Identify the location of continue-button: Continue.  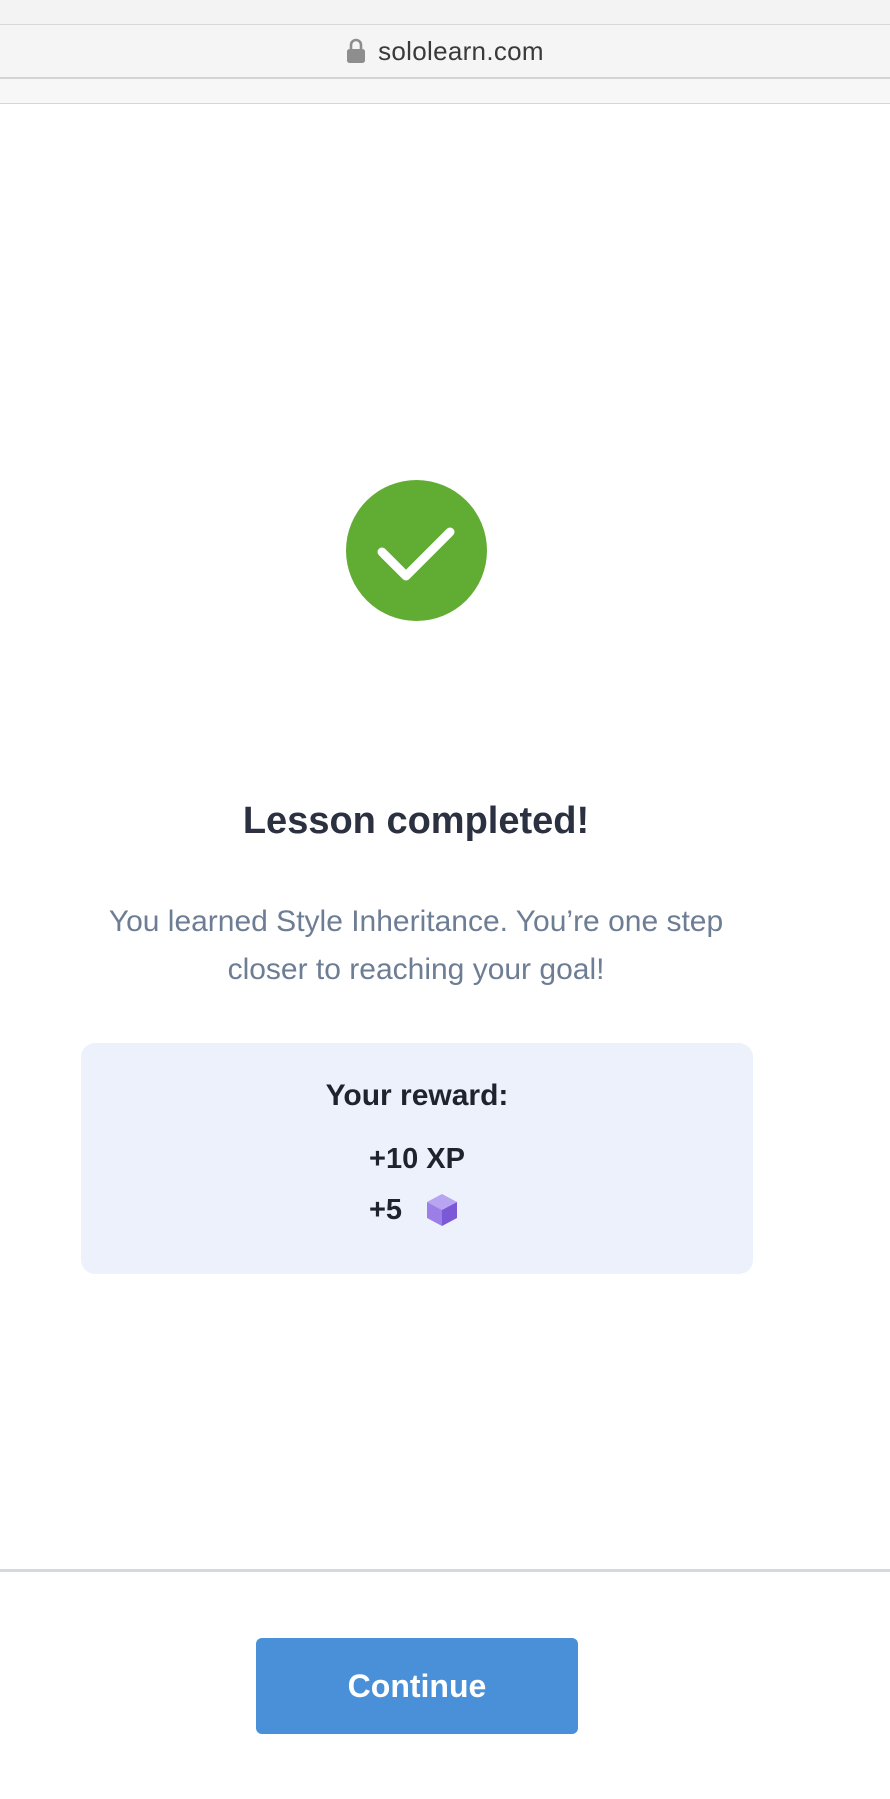
(417, 1686).